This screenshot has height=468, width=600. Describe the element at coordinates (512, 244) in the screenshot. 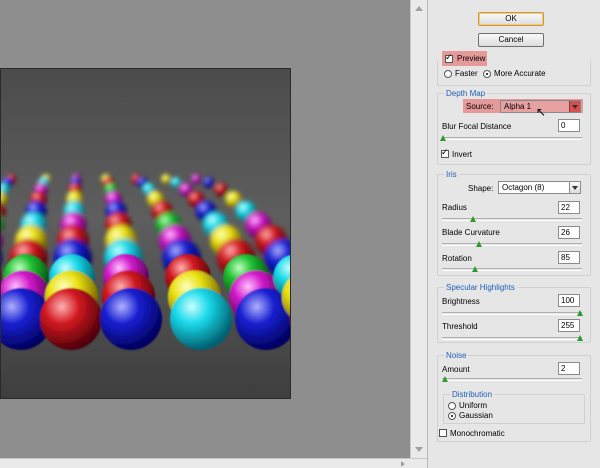

I see `blade-curvature-slider` at that location.